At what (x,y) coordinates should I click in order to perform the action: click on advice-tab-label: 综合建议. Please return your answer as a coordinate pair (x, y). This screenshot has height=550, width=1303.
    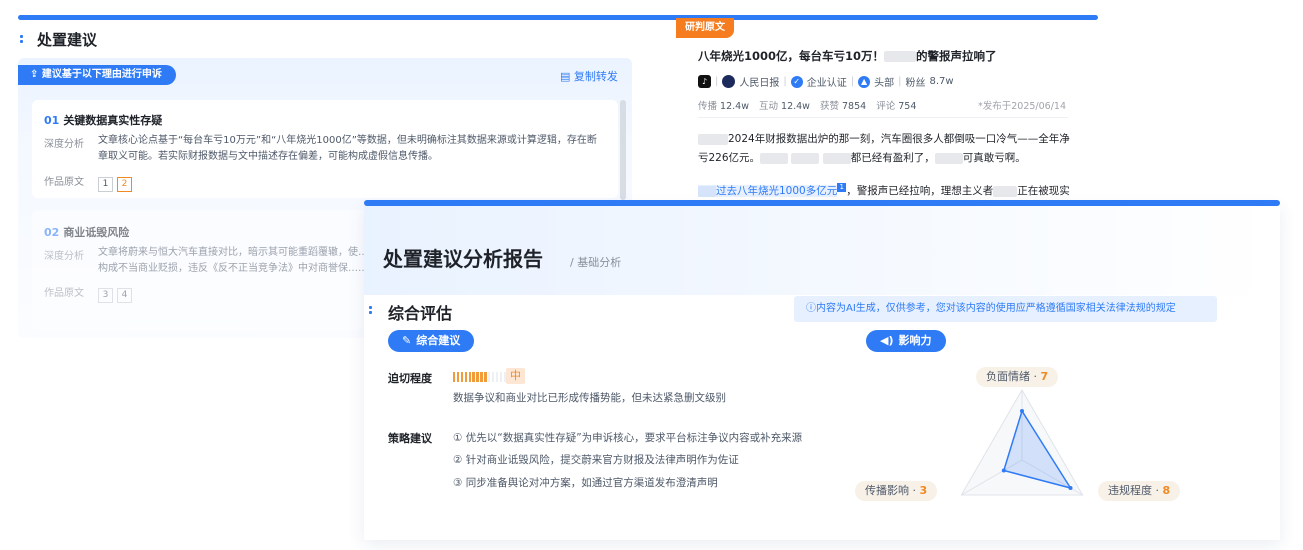
    Looking at the image, I should click on (438, 340).